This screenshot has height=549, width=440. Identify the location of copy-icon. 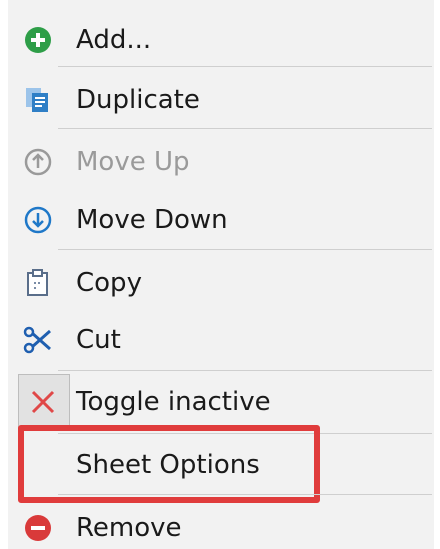
(38, 283).